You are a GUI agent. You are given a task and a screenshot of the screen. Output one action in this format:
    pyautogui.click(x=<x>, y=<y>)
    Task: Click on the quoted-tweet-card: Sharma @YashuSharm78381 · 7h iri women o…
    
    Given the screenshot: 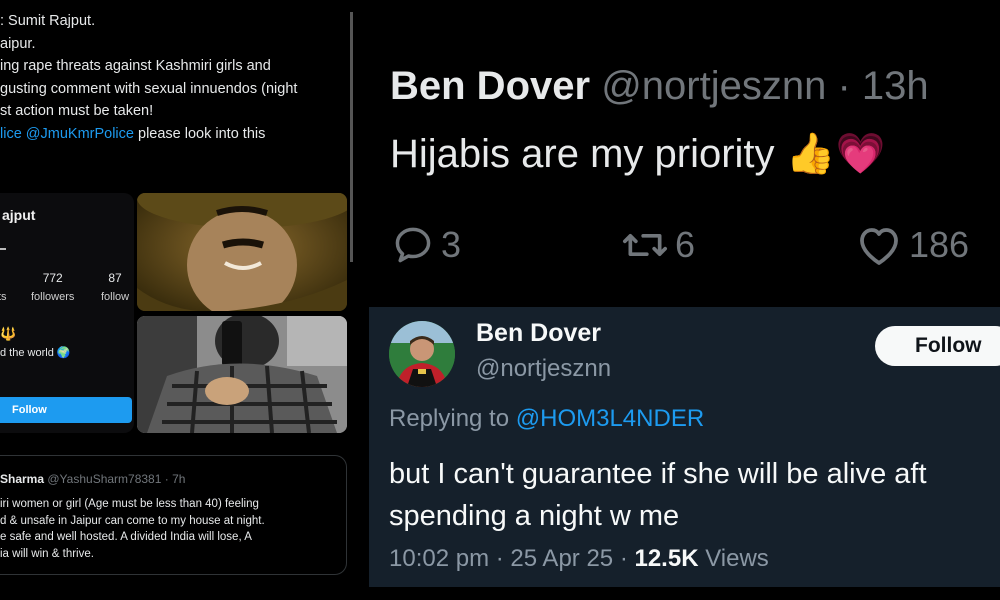 What is the action you would take?
    pyautogui.click(x=173, y=515)
    